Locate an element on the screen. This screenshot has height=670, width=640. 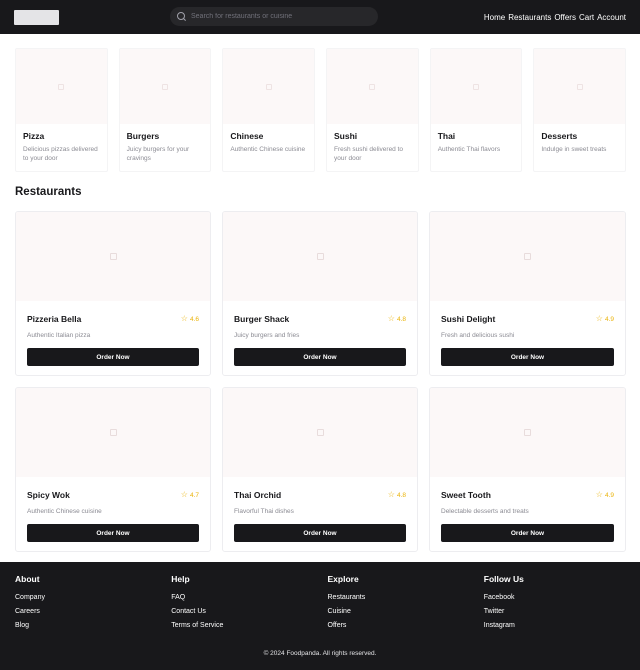
main-nav: Home Restaurants Offers Cart Account is located at coordinates (555, 17).